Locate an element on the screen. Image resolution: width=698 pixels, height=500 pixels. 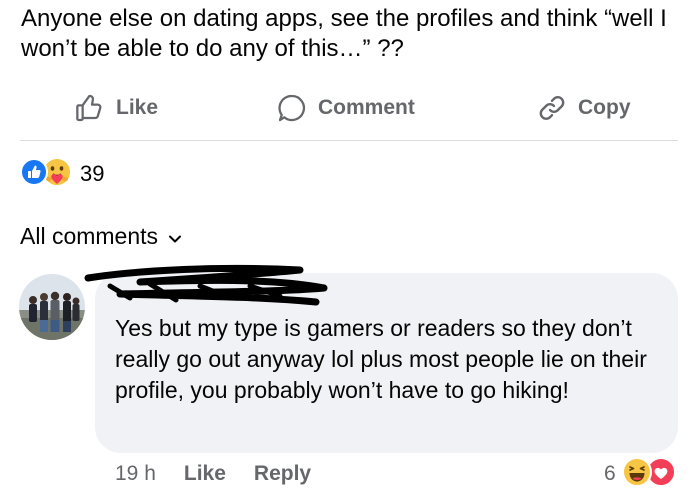
comments-sort-label: All comments is located at coordinates (89, 235).